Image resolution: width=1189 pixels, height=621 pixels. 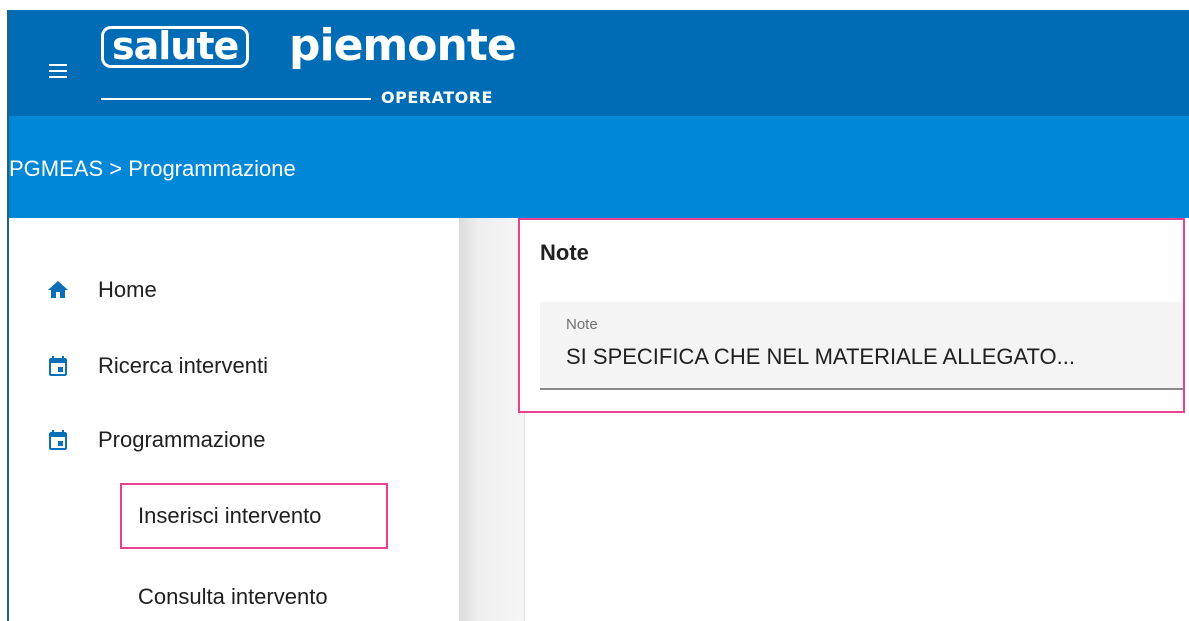 What do you see at coordinates (564, 252) in the screenshot?
I see `note-section-title: Note` at bounding box center [564, 252].